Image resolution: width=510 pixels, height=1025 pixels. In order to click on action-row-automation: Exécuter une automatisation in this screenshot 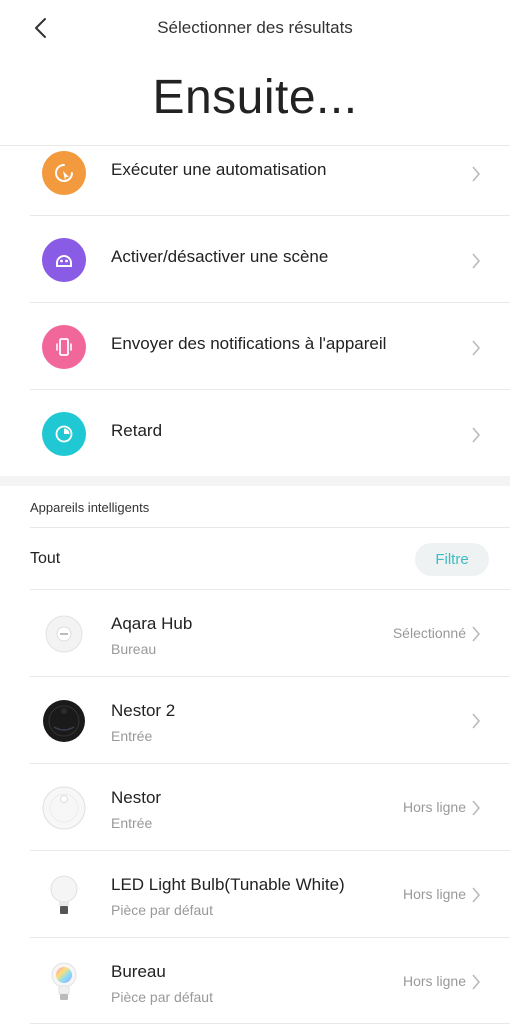, I will do `click(255, 173)`.